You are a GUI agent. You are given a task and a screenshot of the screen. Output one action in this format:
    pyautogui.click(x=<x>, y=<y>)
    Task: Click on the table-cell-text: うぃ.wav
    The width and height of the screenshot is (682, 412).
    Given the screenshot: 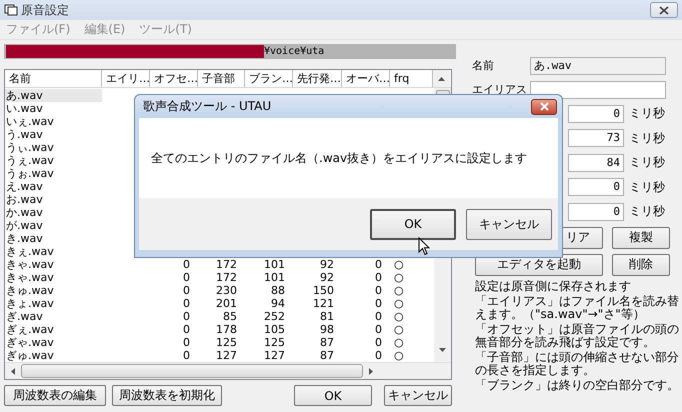 What is the action you would take?
    pyautogui.click(x=30, y=147)
    